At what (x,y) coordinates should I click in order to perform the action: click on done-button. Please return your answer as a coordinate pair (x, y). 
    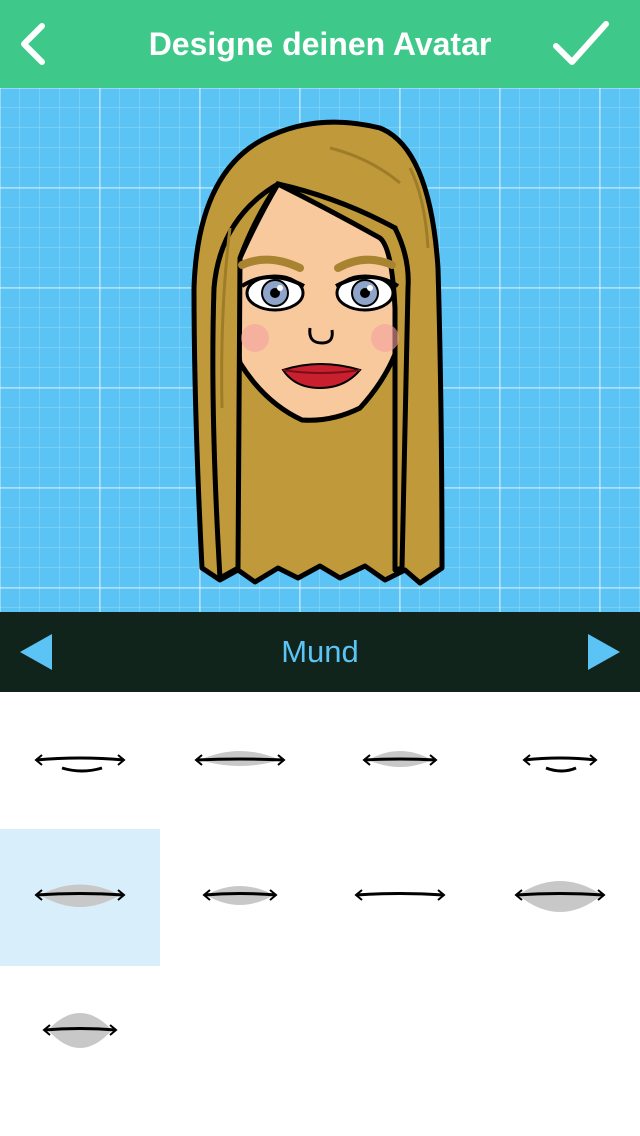
    Looking at the image, I should click on (582, 44).